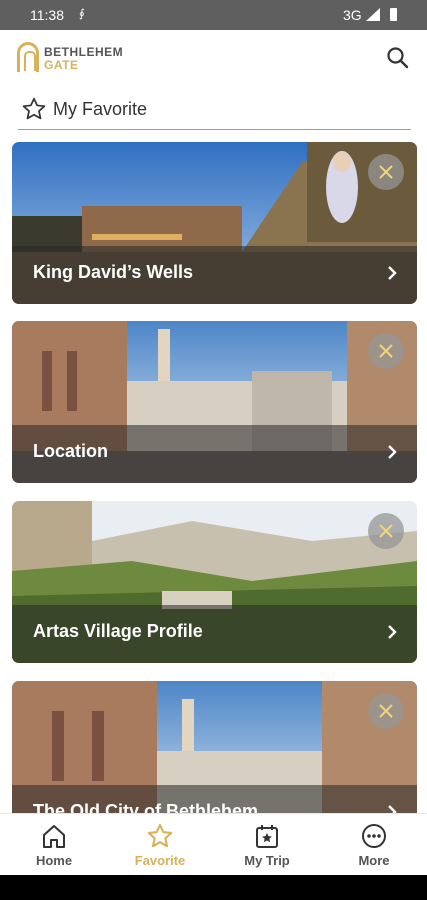 The width and height of the screenshot is (427, 900). I want to click on section-title: My Favorite, so click(100, 109).